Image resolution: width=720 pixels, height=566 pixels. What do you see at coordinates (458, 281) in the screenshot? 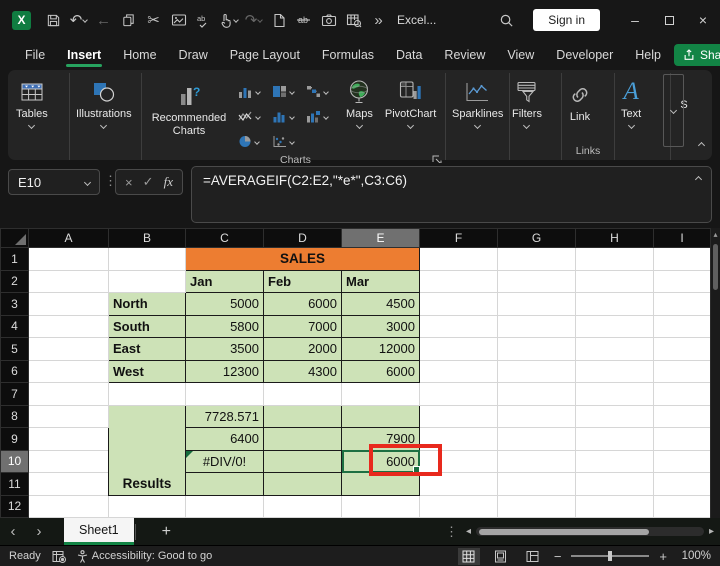
I see `cell-F2` at bounding box center [458, 281].